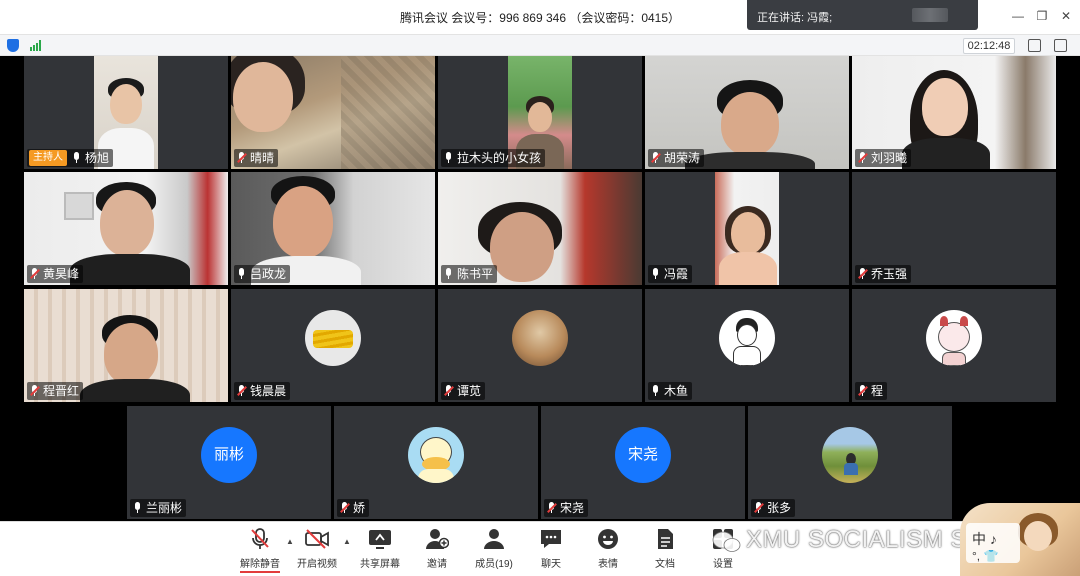  What do you see at coordinates (256, 158) in the screenshot?
I see `name-label: 晴晴` at bounding box center [256, 158].